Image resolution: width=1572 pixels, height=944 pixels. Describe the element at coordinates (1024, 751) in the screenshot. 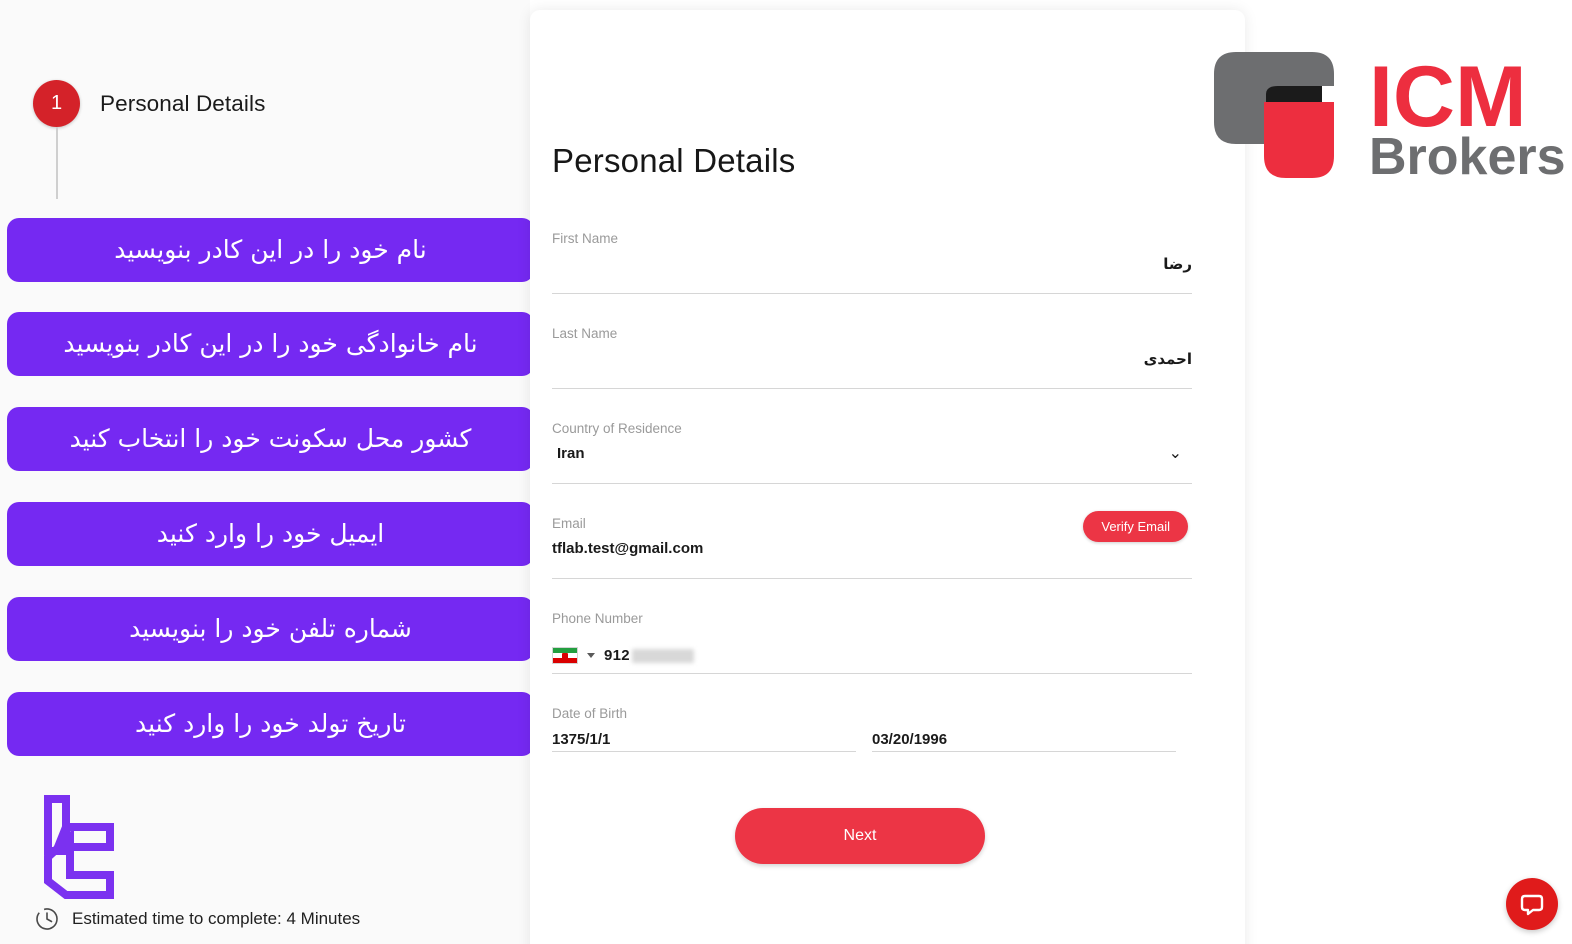

I see `dob-gregorian-underline` at that location.